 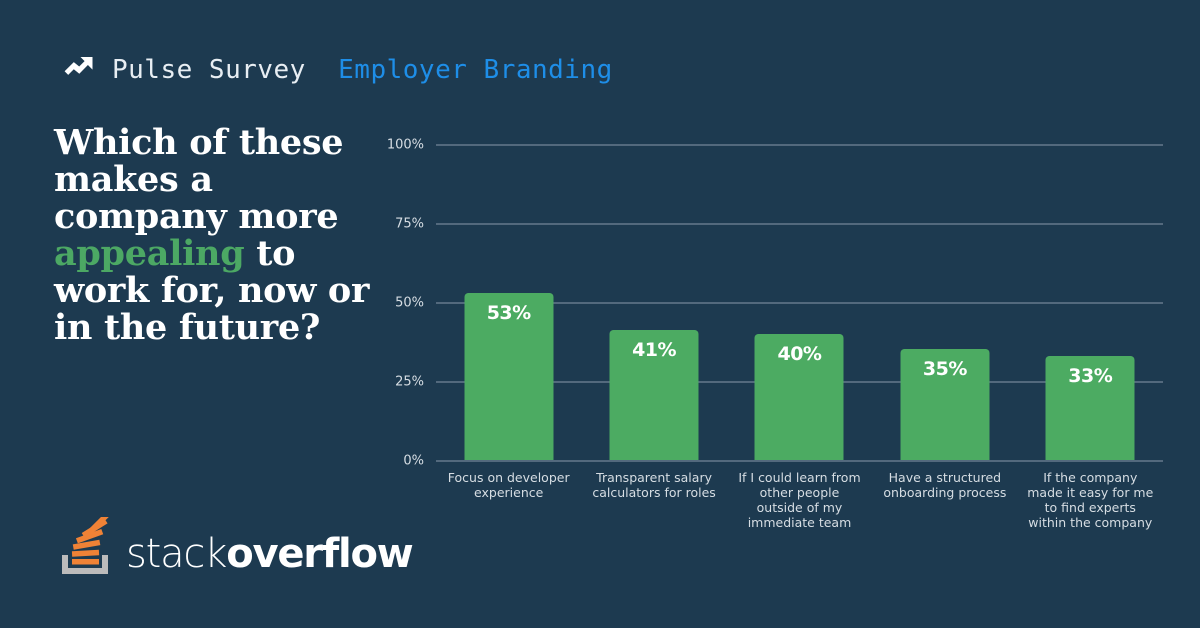 I want to click on headline-part-1: Which of these makes a company more, so click(x=199, y=179).